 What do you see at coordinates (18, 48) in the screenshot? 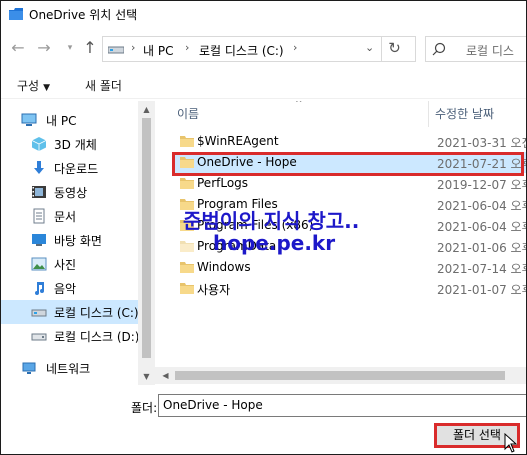
I see `back-arrow-icon: ←` at bounding box center [18, 48].